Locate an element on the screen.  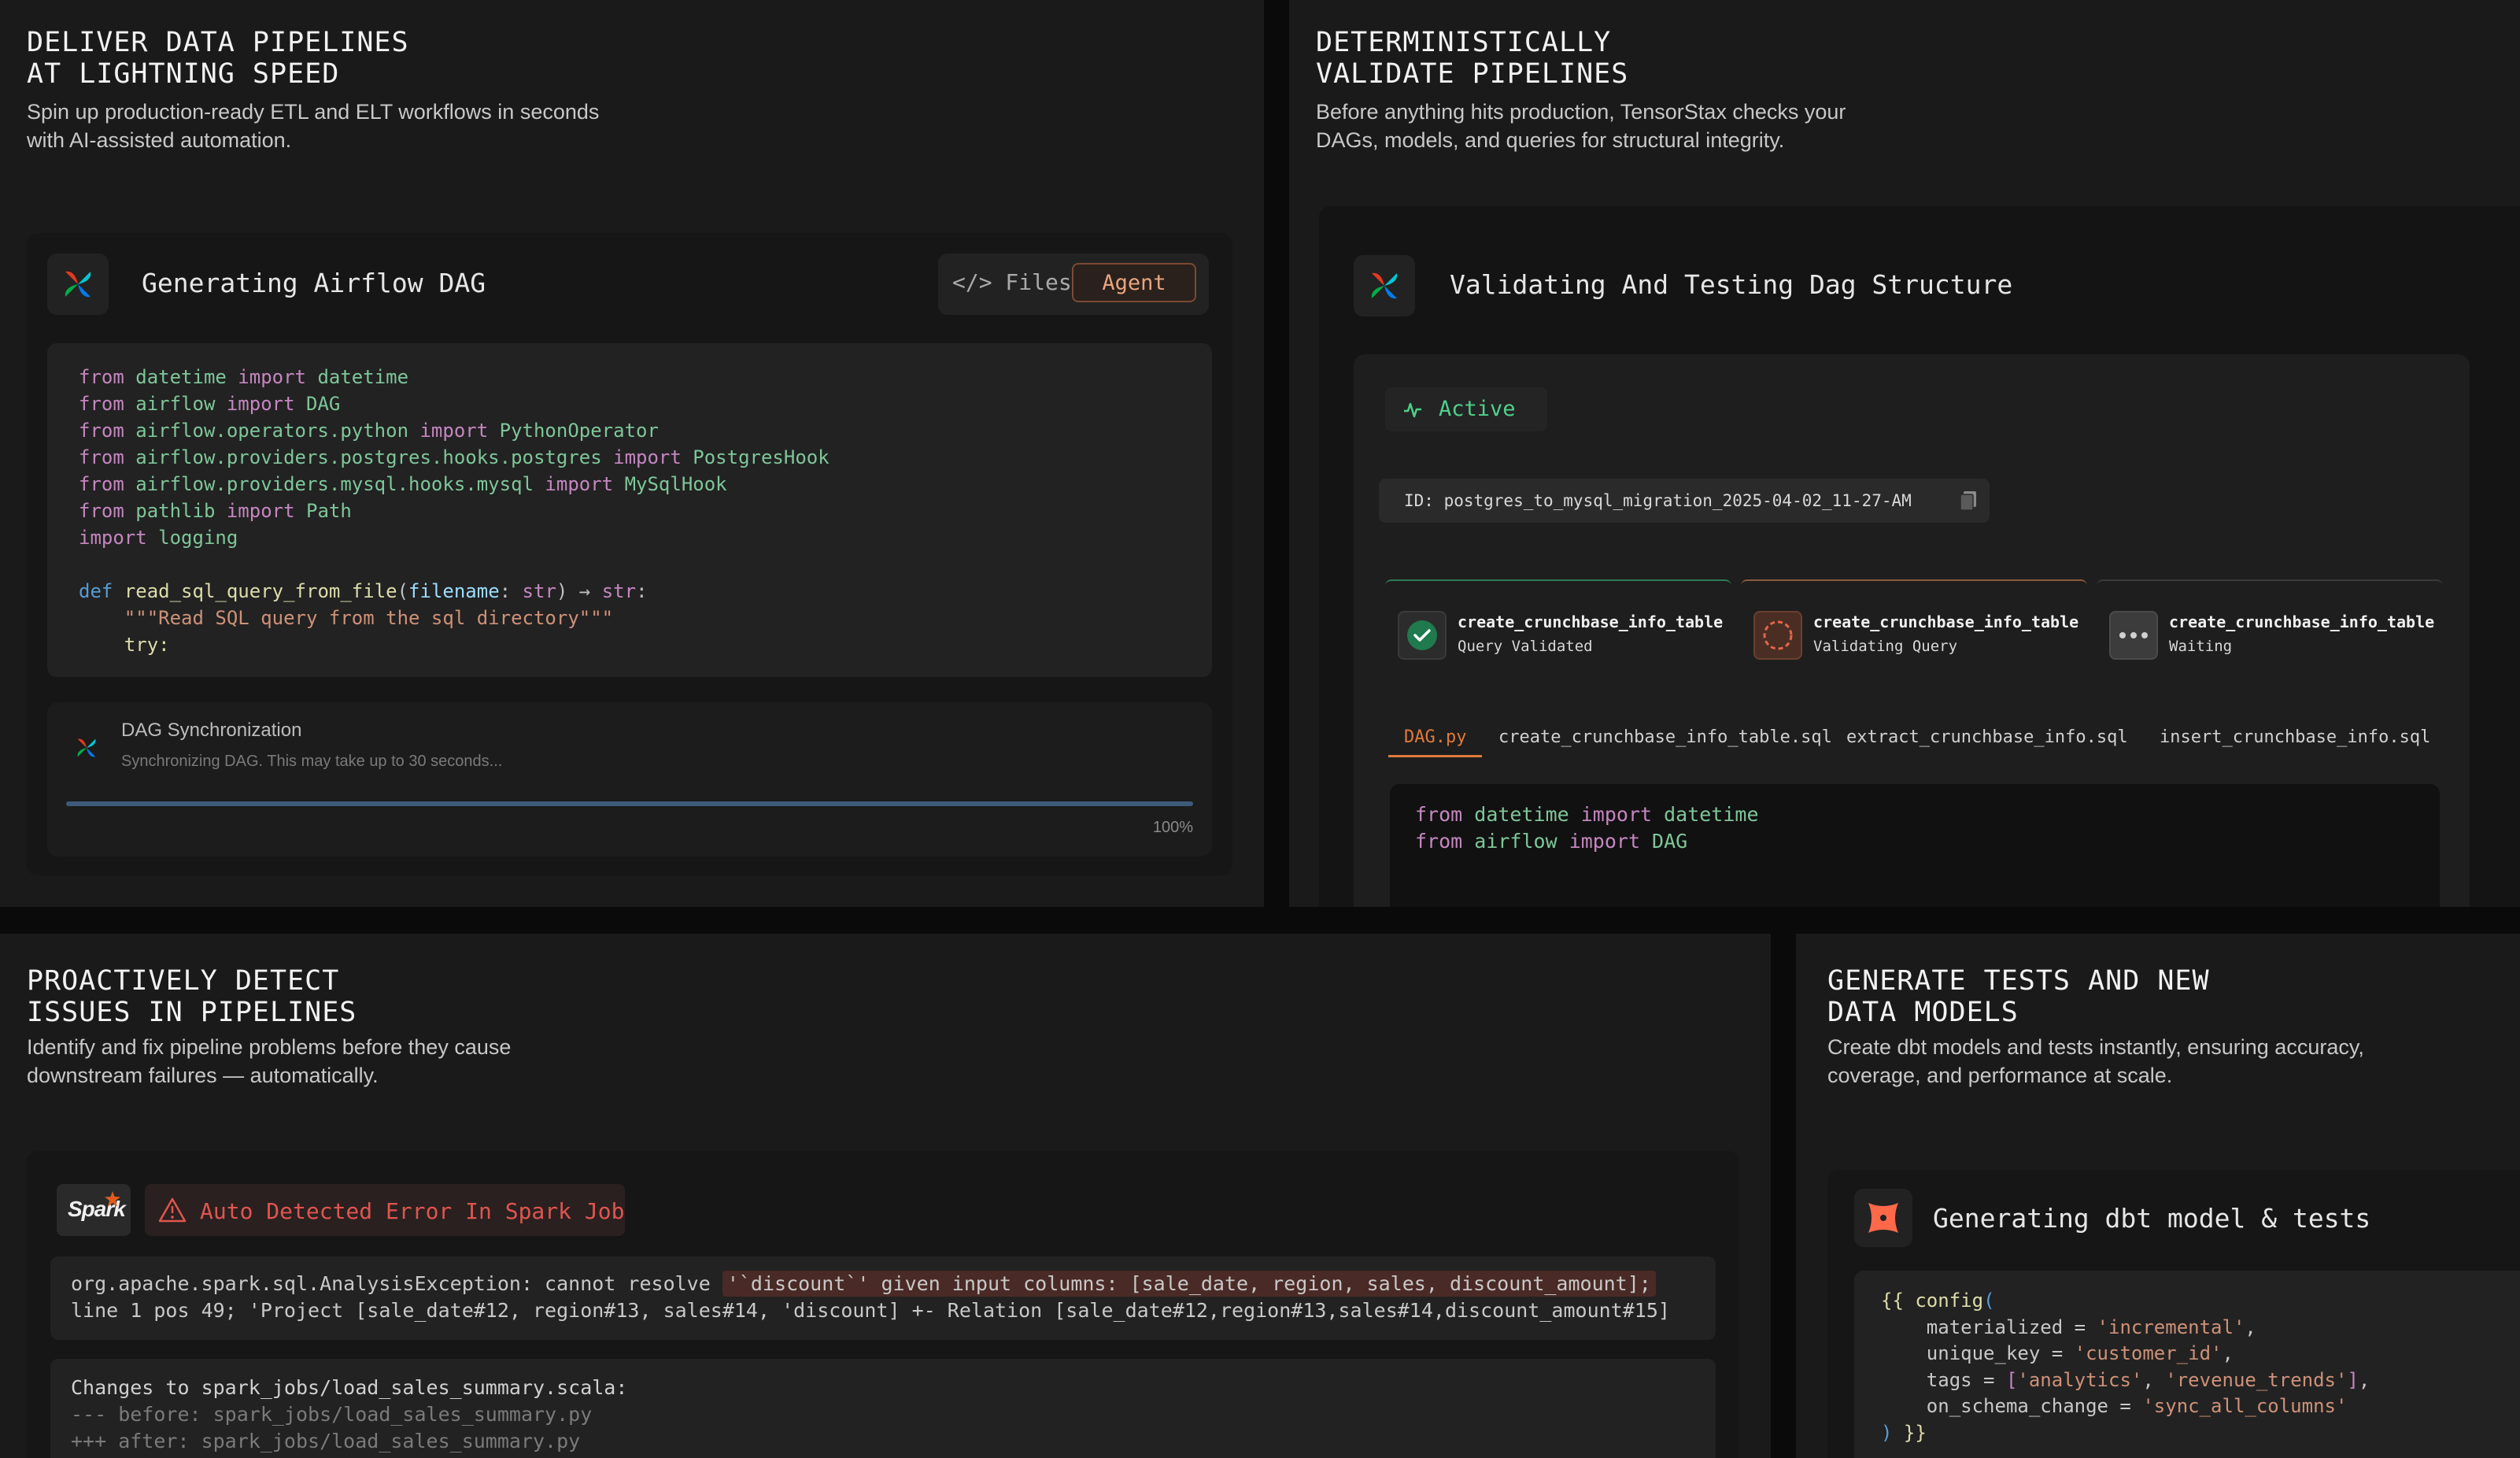
code-token: filename is located at coordinates (454, 591).